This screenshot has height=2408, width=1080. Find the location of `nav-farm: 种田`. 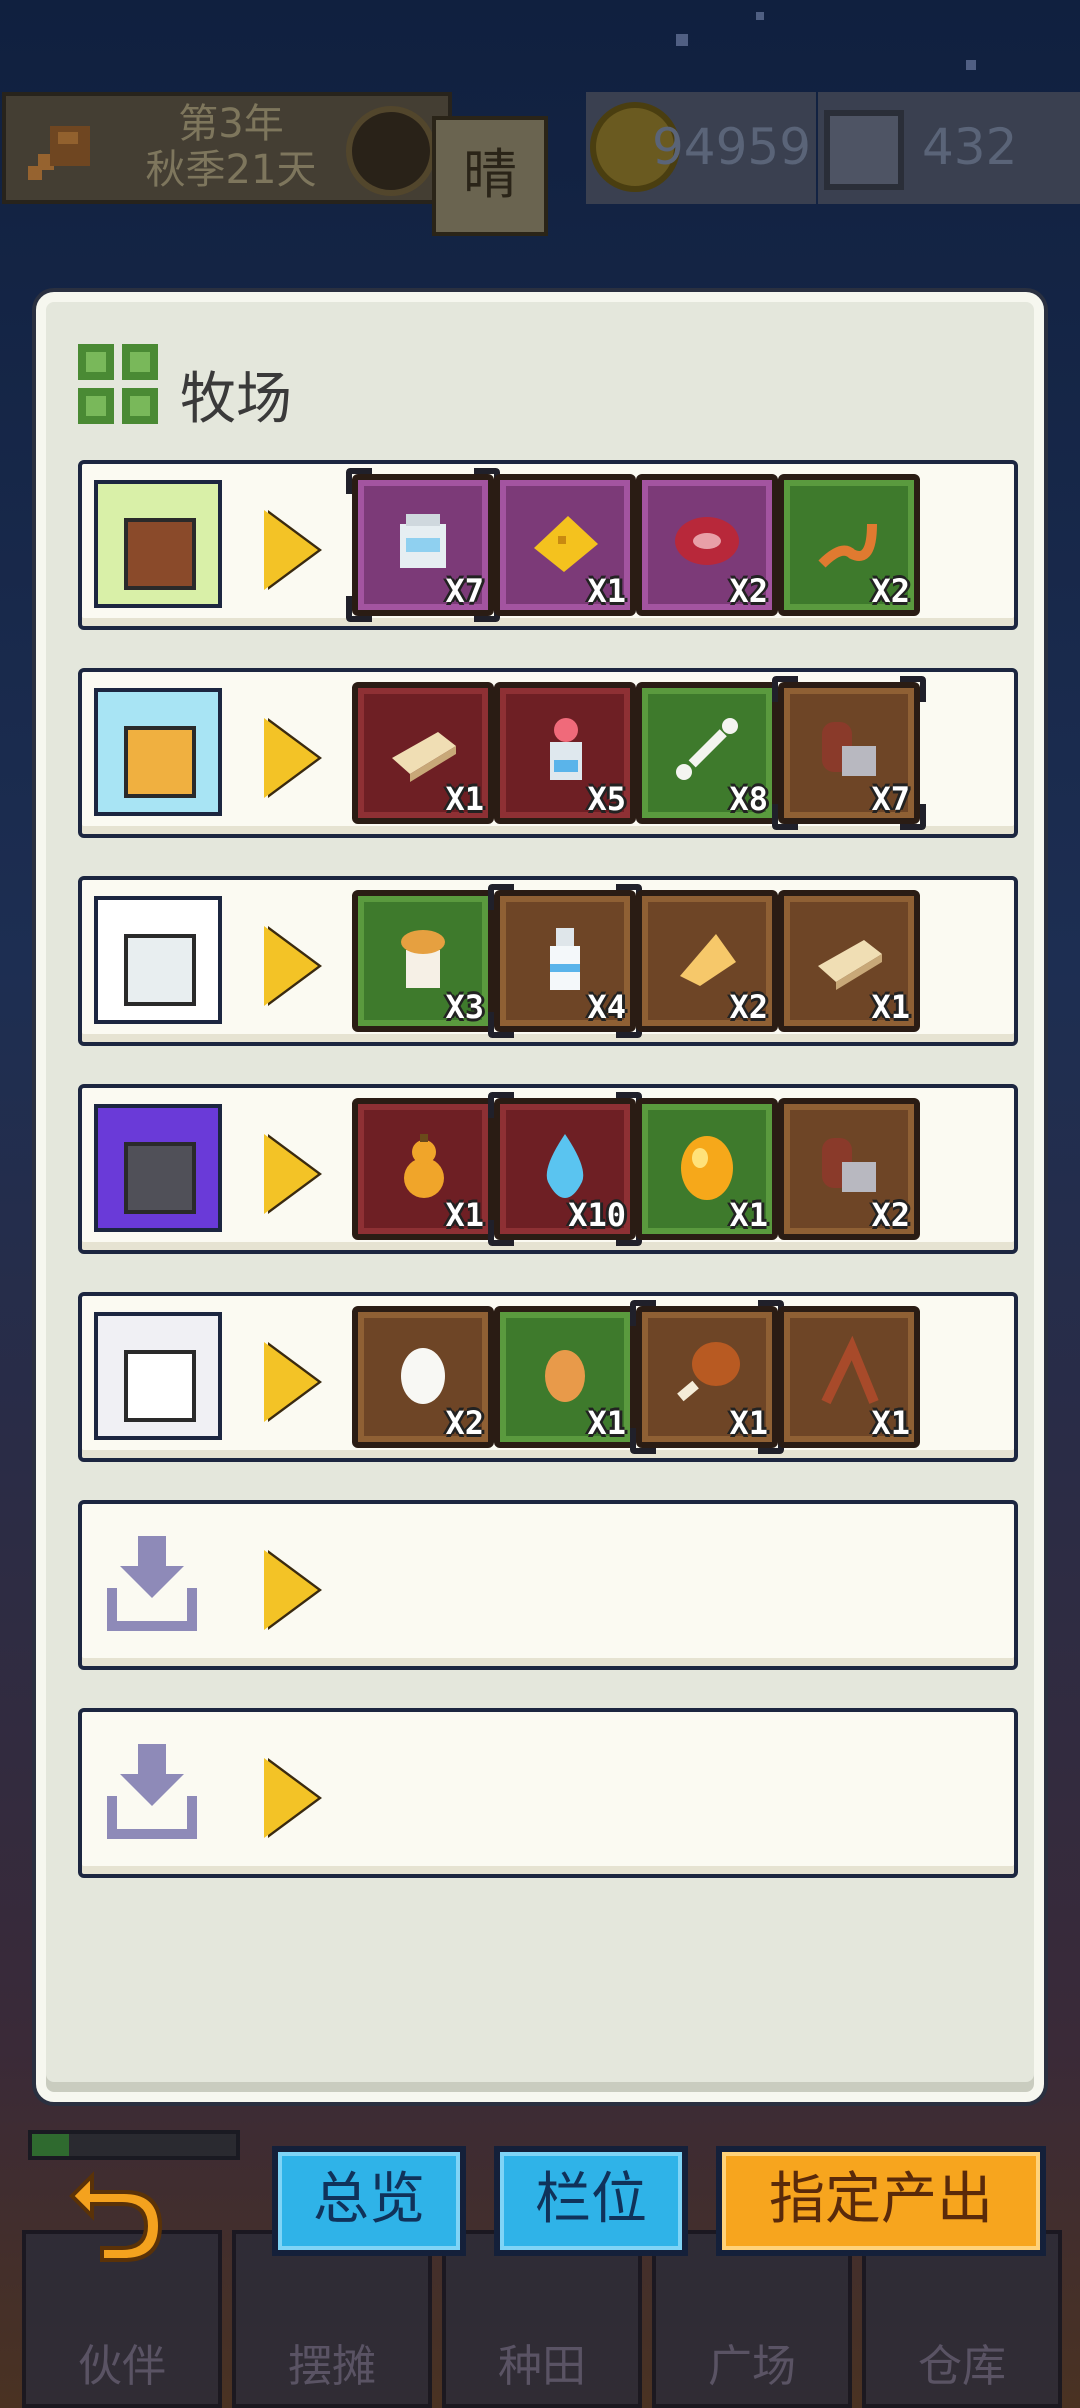

nav-farm: 种田 is located at coordinates (542, 2319).